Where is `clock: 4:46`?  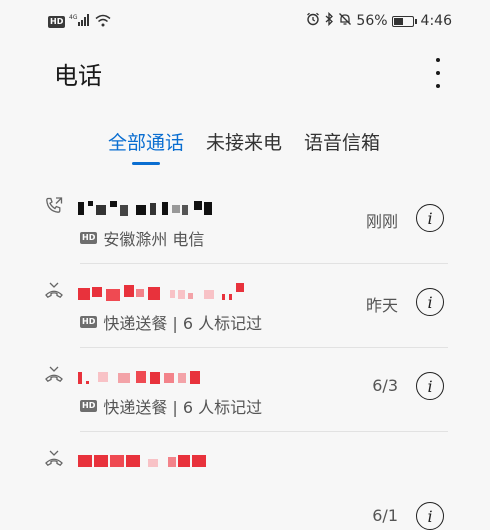
clock: 4:46 is located at coordinates (436, 21).